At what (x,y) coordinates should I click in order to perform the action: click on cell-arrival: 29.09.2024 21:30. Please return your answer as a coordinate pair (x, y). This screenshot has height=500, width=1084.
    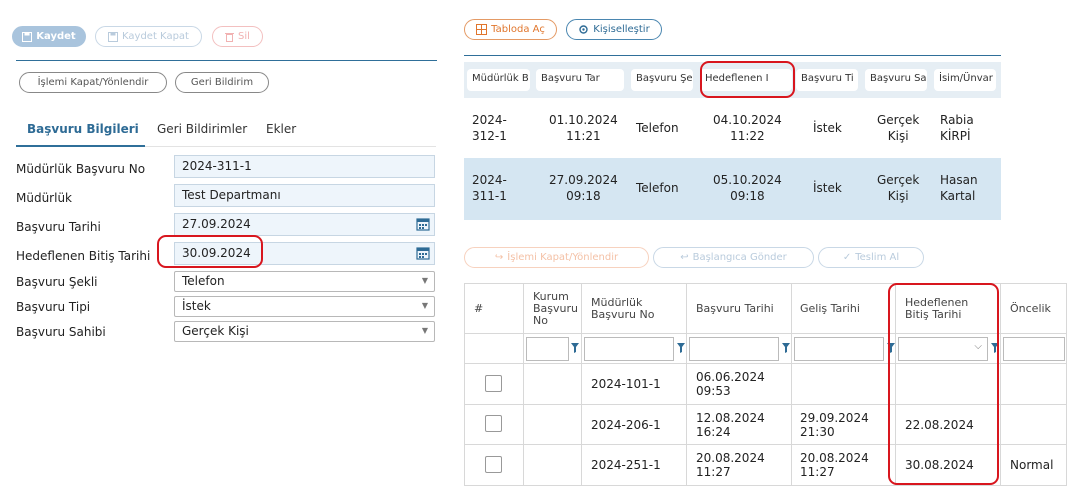
    Looking at the image, I should click on (834, 425).